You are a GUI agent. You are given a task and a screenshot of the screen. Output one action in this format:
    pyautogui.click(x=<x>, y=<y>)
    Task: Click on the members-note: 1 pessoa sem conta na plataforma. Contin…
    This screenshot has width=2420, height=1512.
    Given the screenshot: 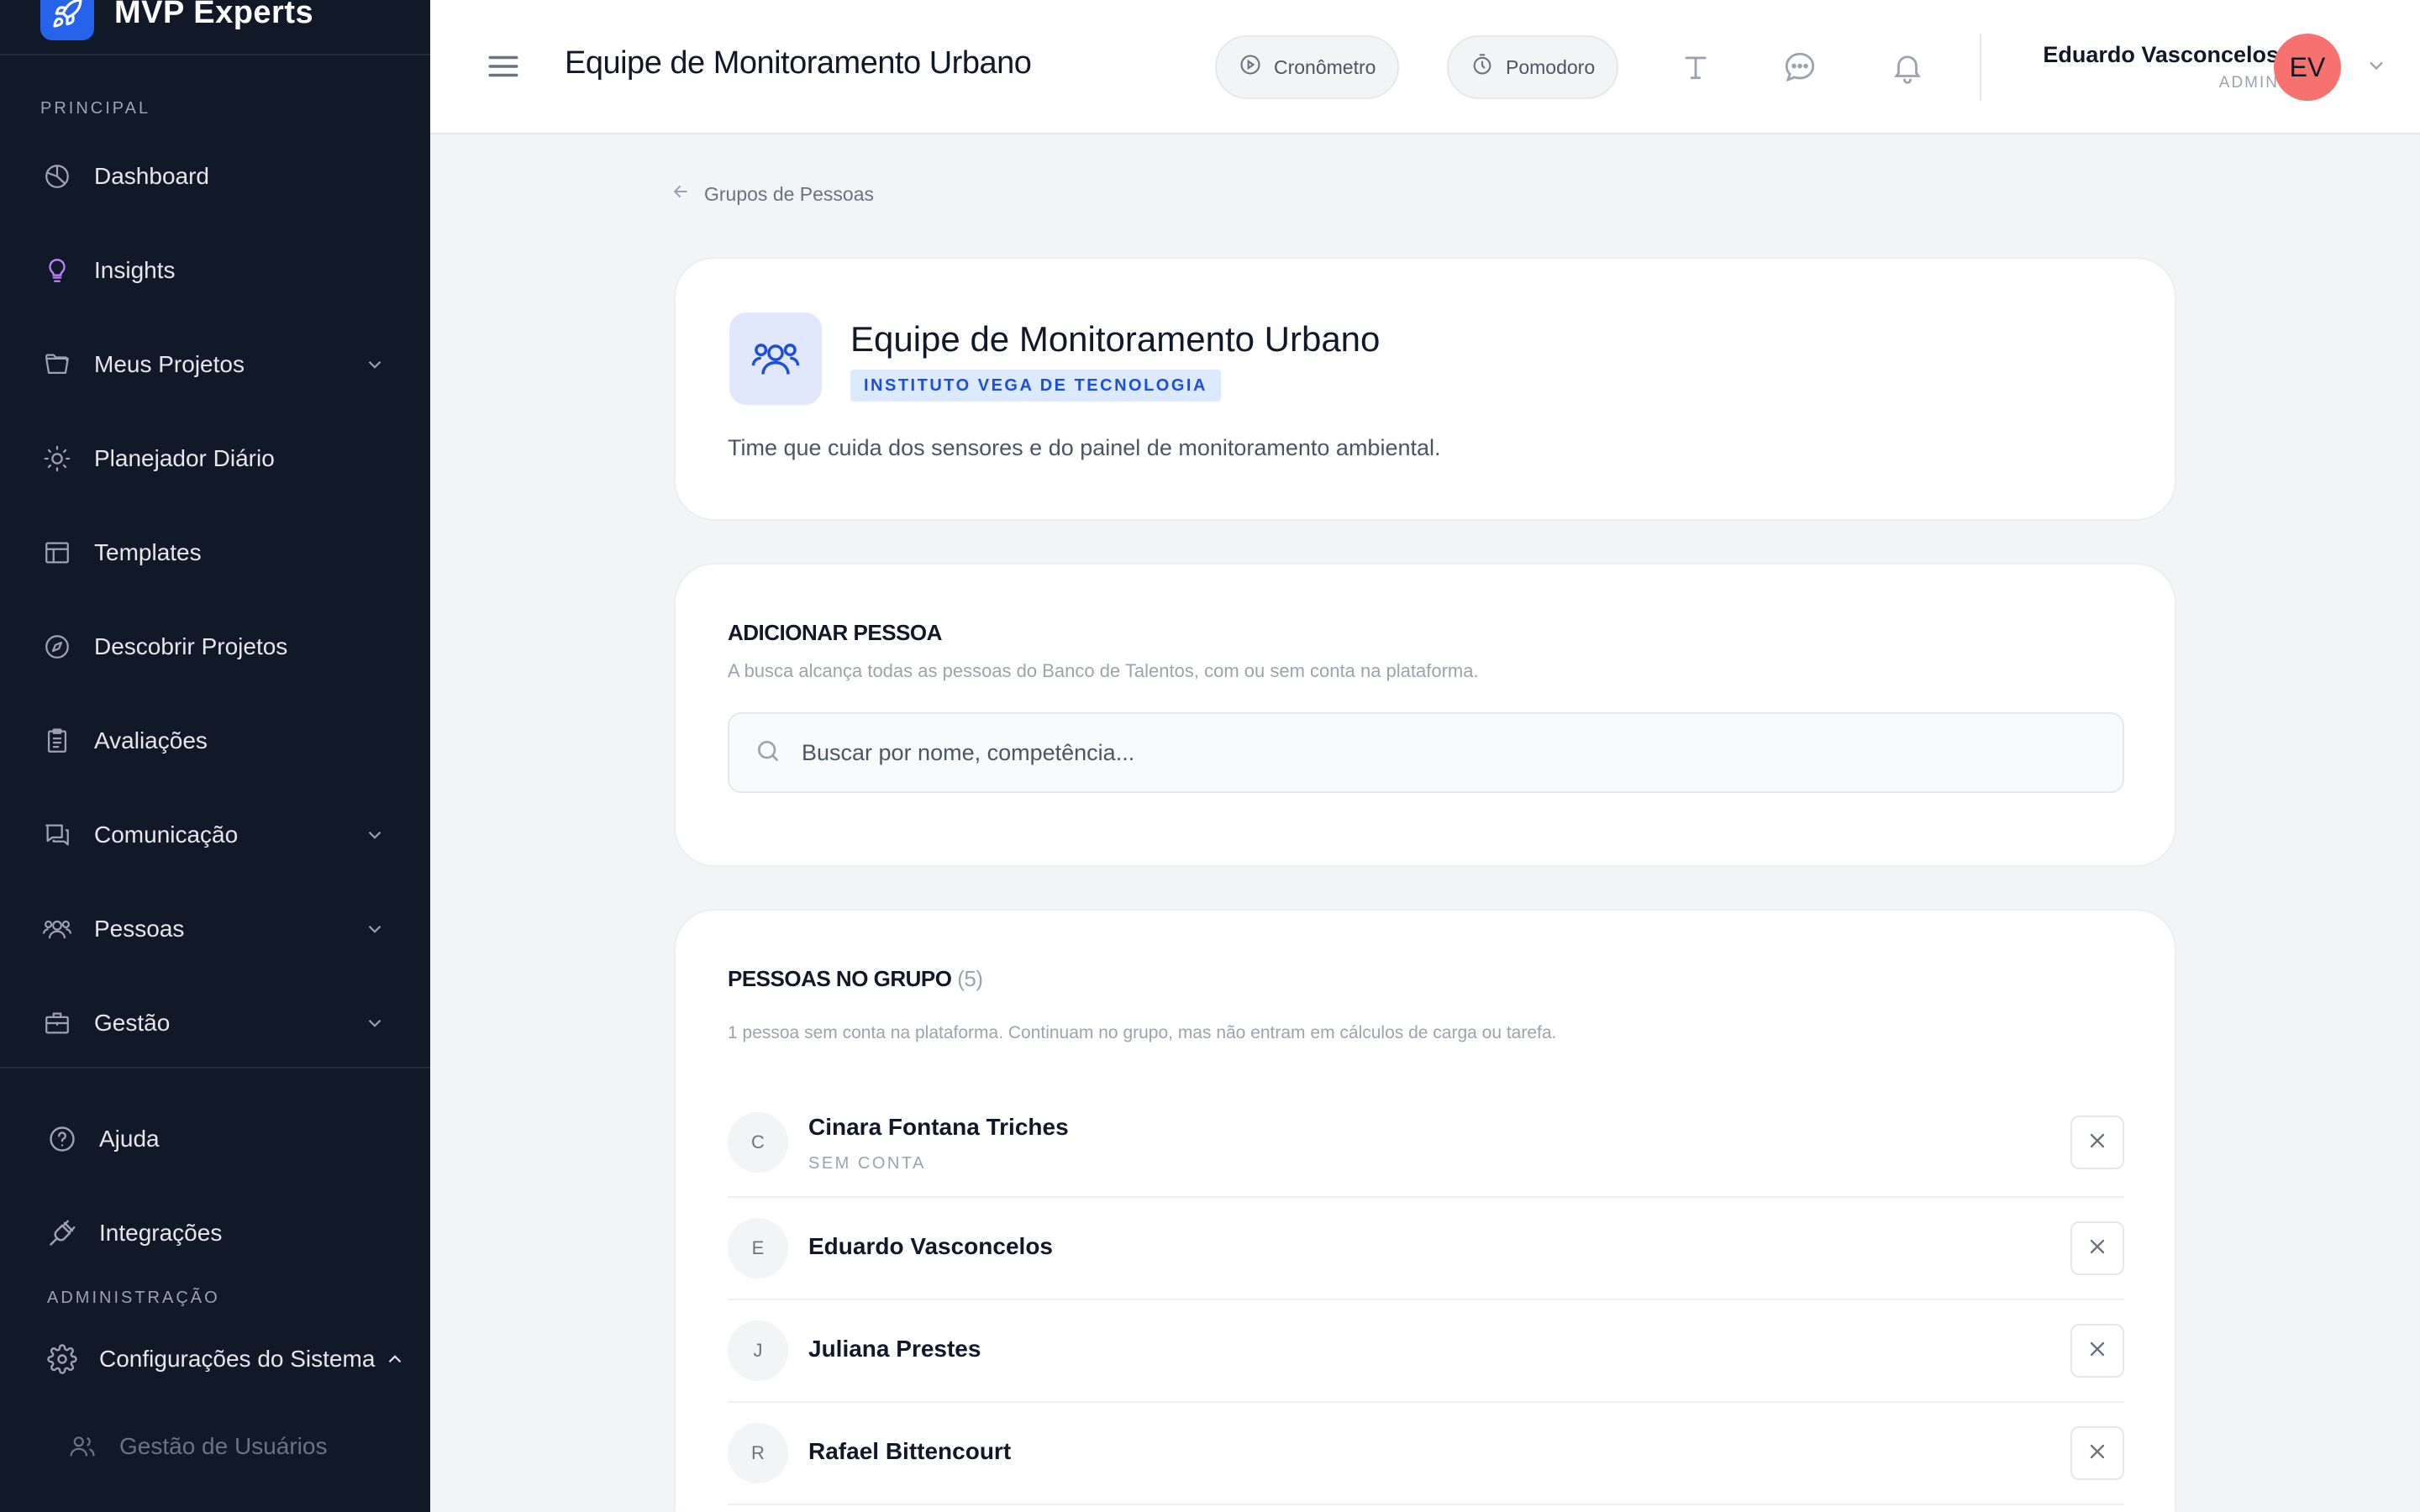 What is the action you would take?
    pyautogui.click(x=1142, y=1032)
    